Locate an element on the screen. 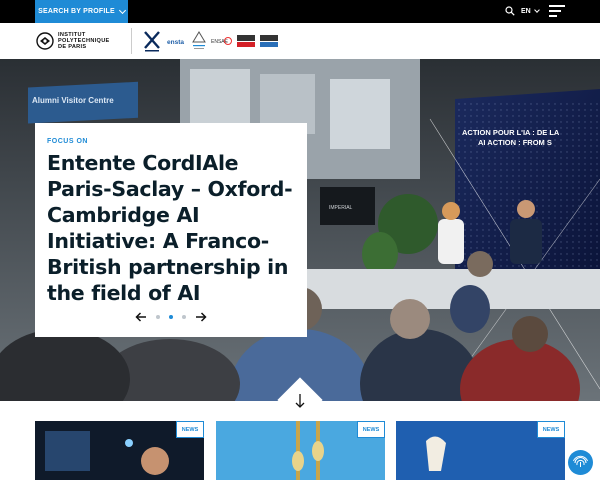  ensta-logo: ensta is located at coordinates (177, 41).